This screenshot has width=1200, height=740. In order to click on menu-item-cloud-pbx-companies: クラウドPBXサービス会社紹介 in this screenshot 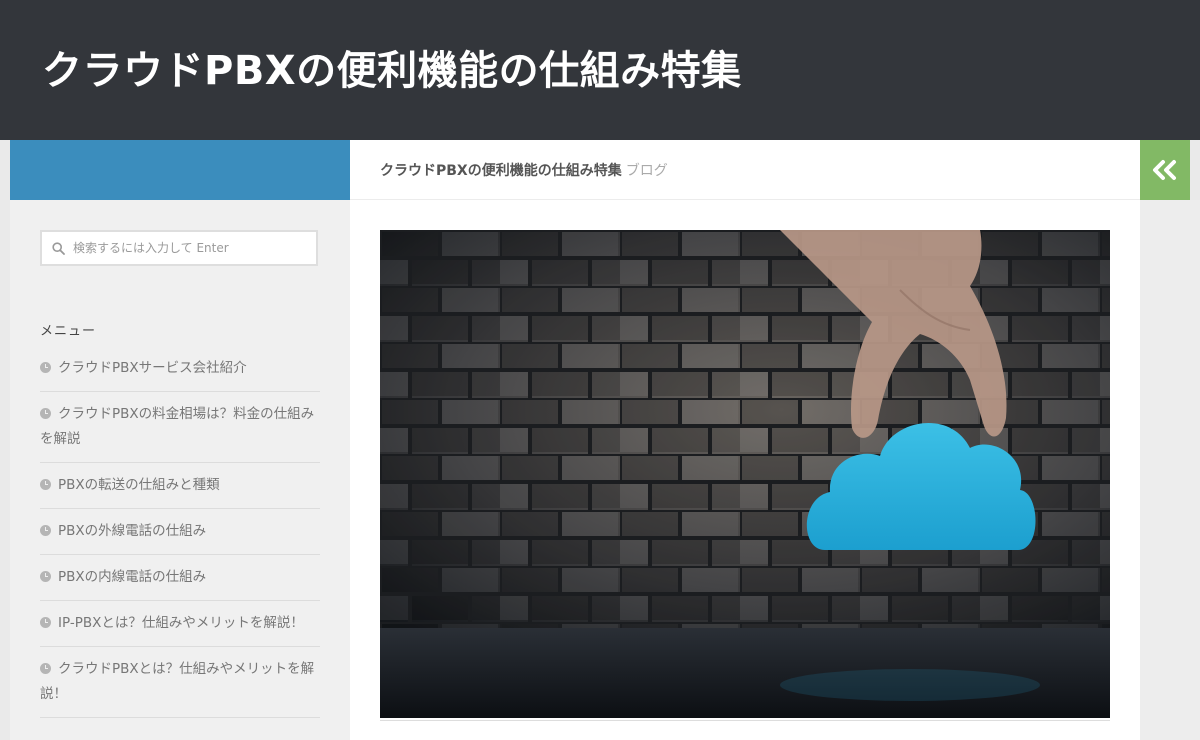, I will do `click(180, 371)`.